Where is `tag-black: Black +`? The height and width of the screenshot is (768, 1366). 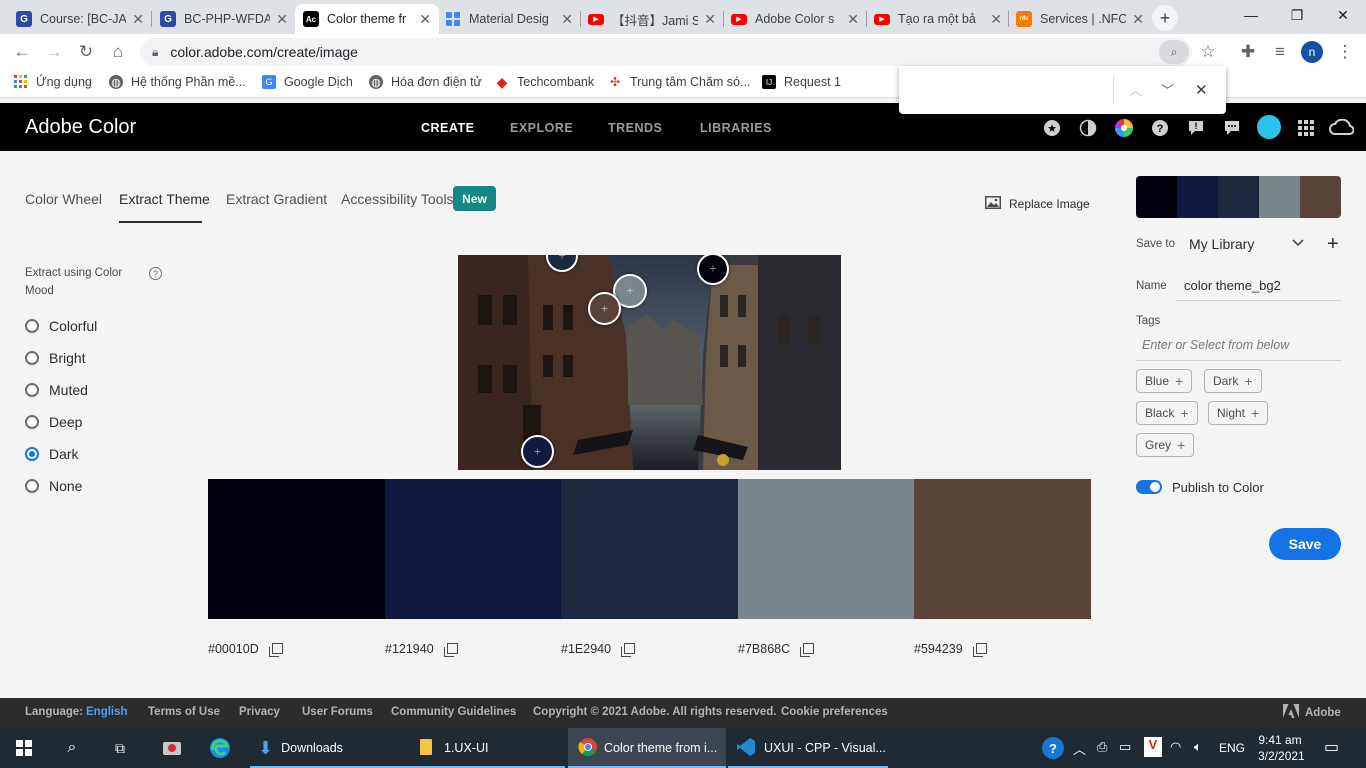
tag-black: Black + is located at coordinates (1167, 413).